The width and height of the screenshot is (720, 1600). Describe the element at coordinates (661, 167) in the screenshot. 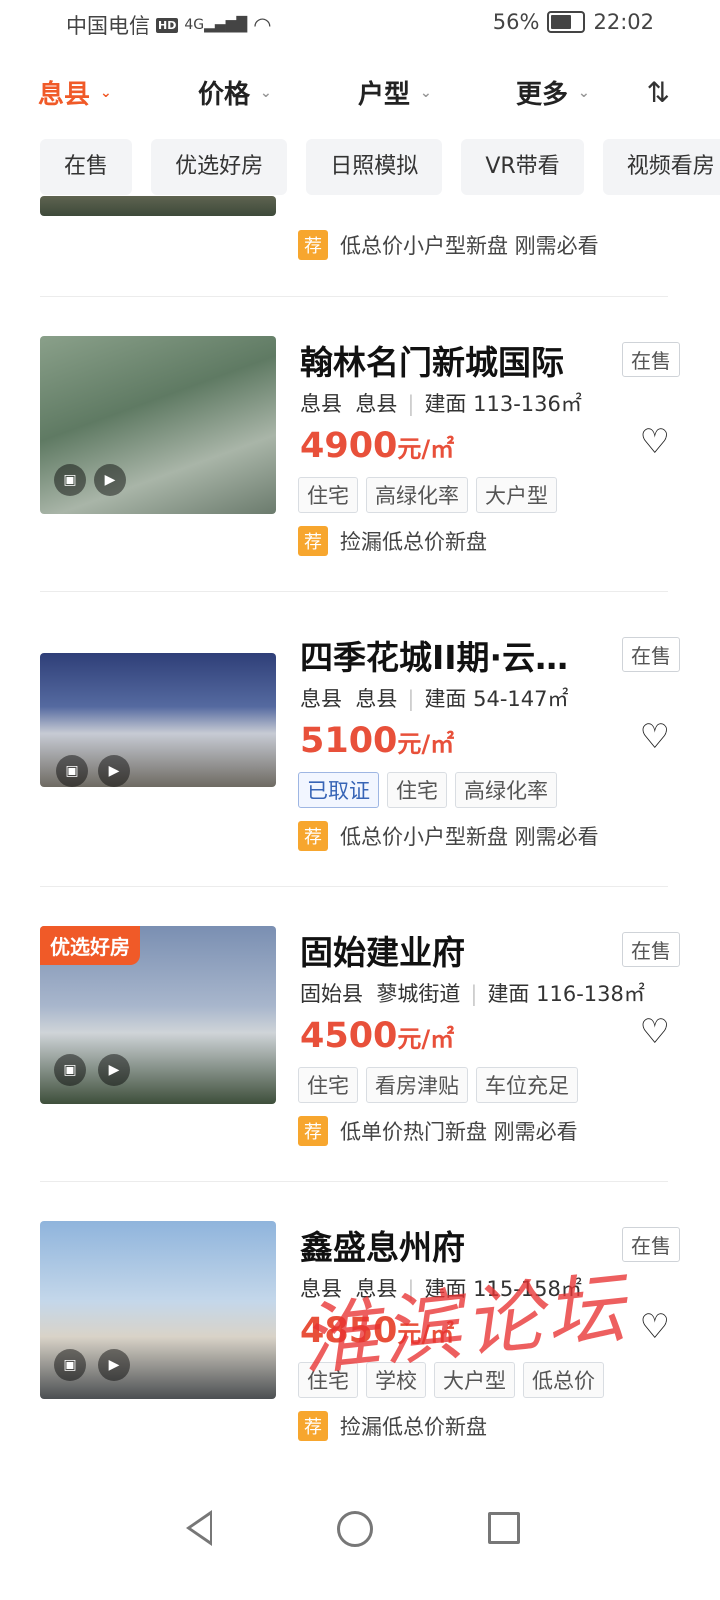

I see `chip-video-tour: 视频看房` at that location.